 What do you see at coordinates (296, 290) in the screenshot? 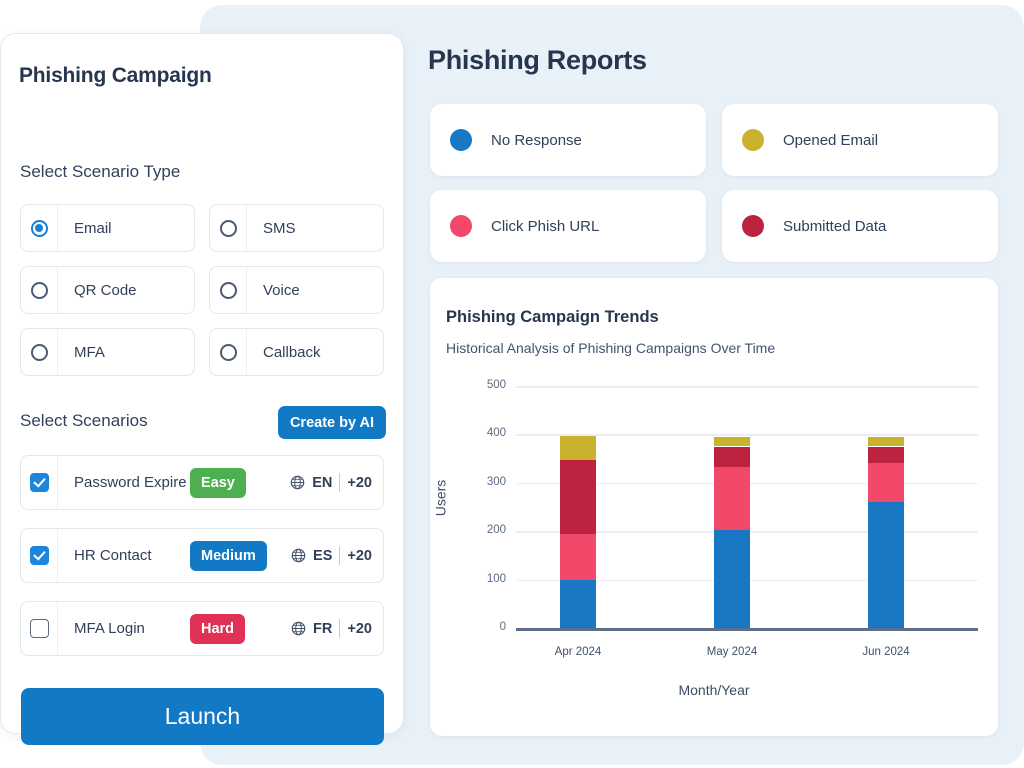
I see `scenario-type-option-voice: Voice` at bounding box center [296, 290].